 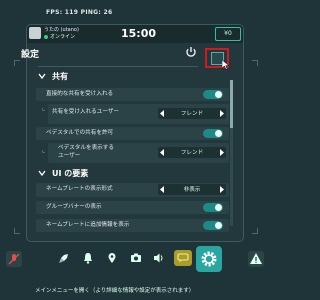 I want to click on setting-row: ネームプレートに追加情報を表示, so click(x=132, y=225).